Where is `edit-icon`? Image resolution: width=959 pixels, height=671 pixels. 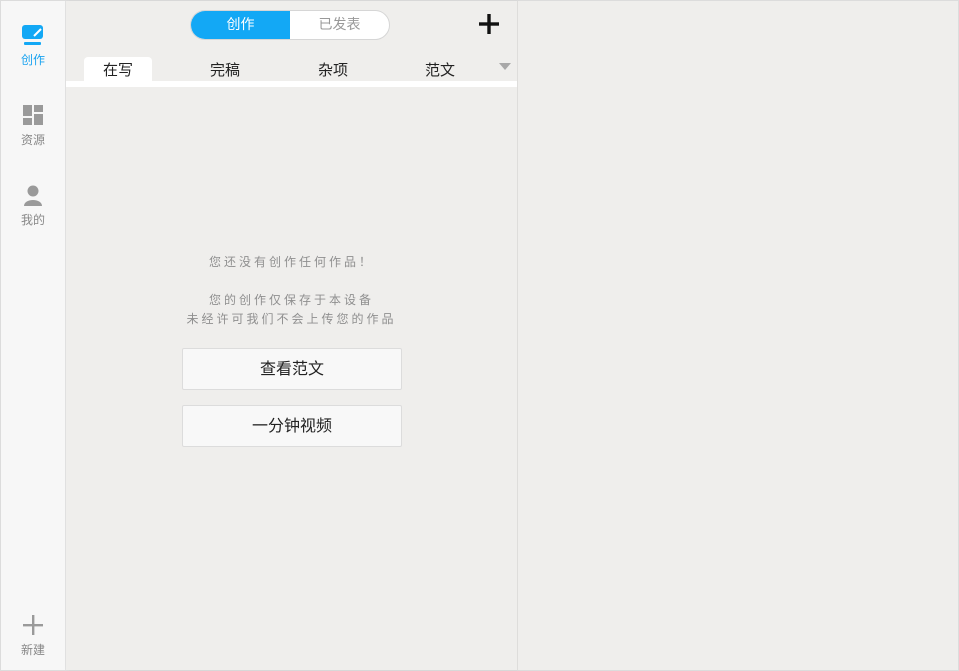 edit-icon is located at coordinates (33, 35).